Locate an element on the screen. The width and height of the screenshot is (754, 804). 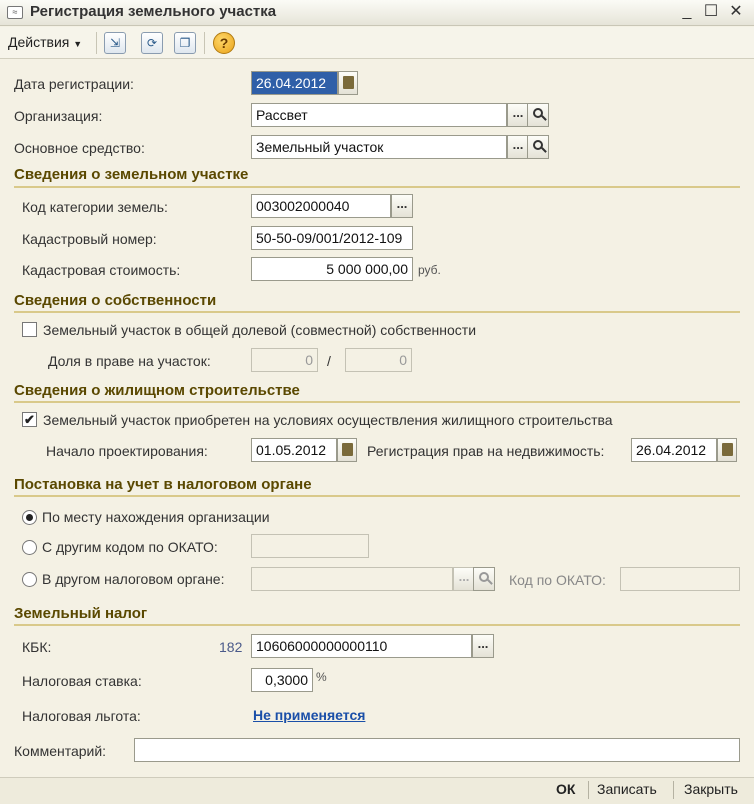
cadastral-cost-label: Кадастровая стоимость: is located at coordinates (101, 270).